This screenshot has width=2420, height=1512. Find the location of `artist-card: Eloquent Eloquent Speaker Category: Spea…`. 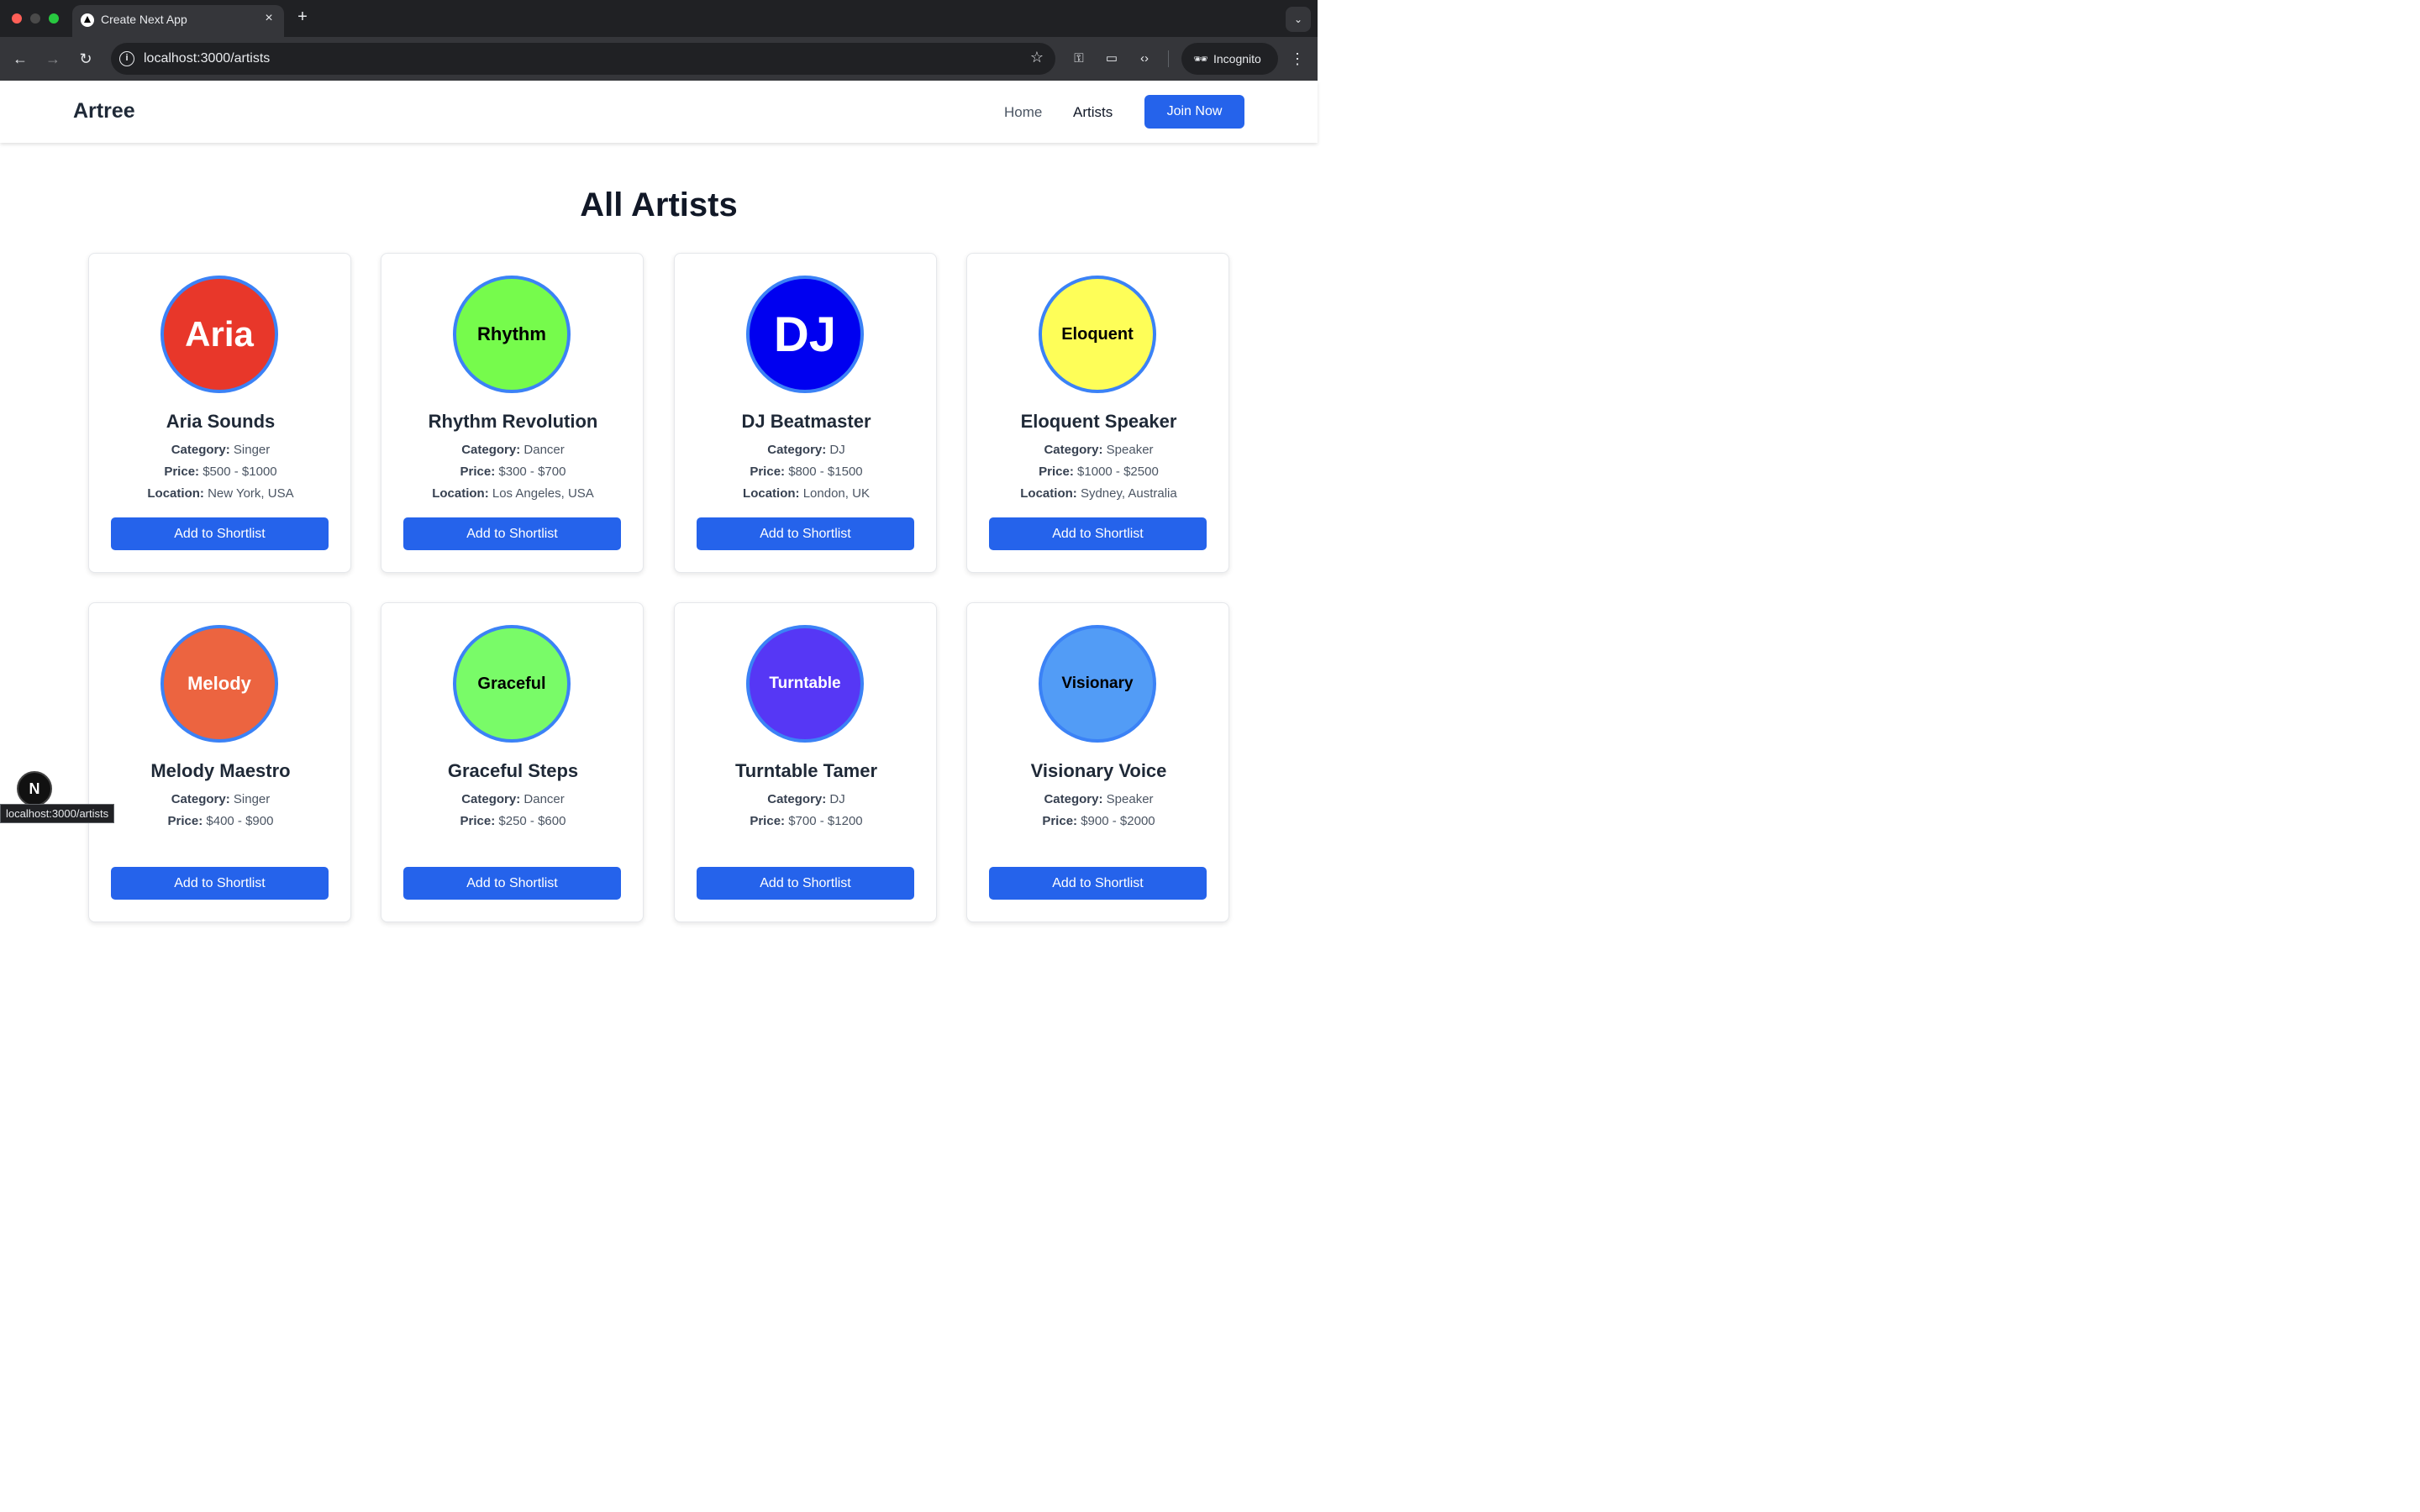

artist-card: Eloquent Eloquent Speaker Category: Spea… is located at coordinates (1097, 413).